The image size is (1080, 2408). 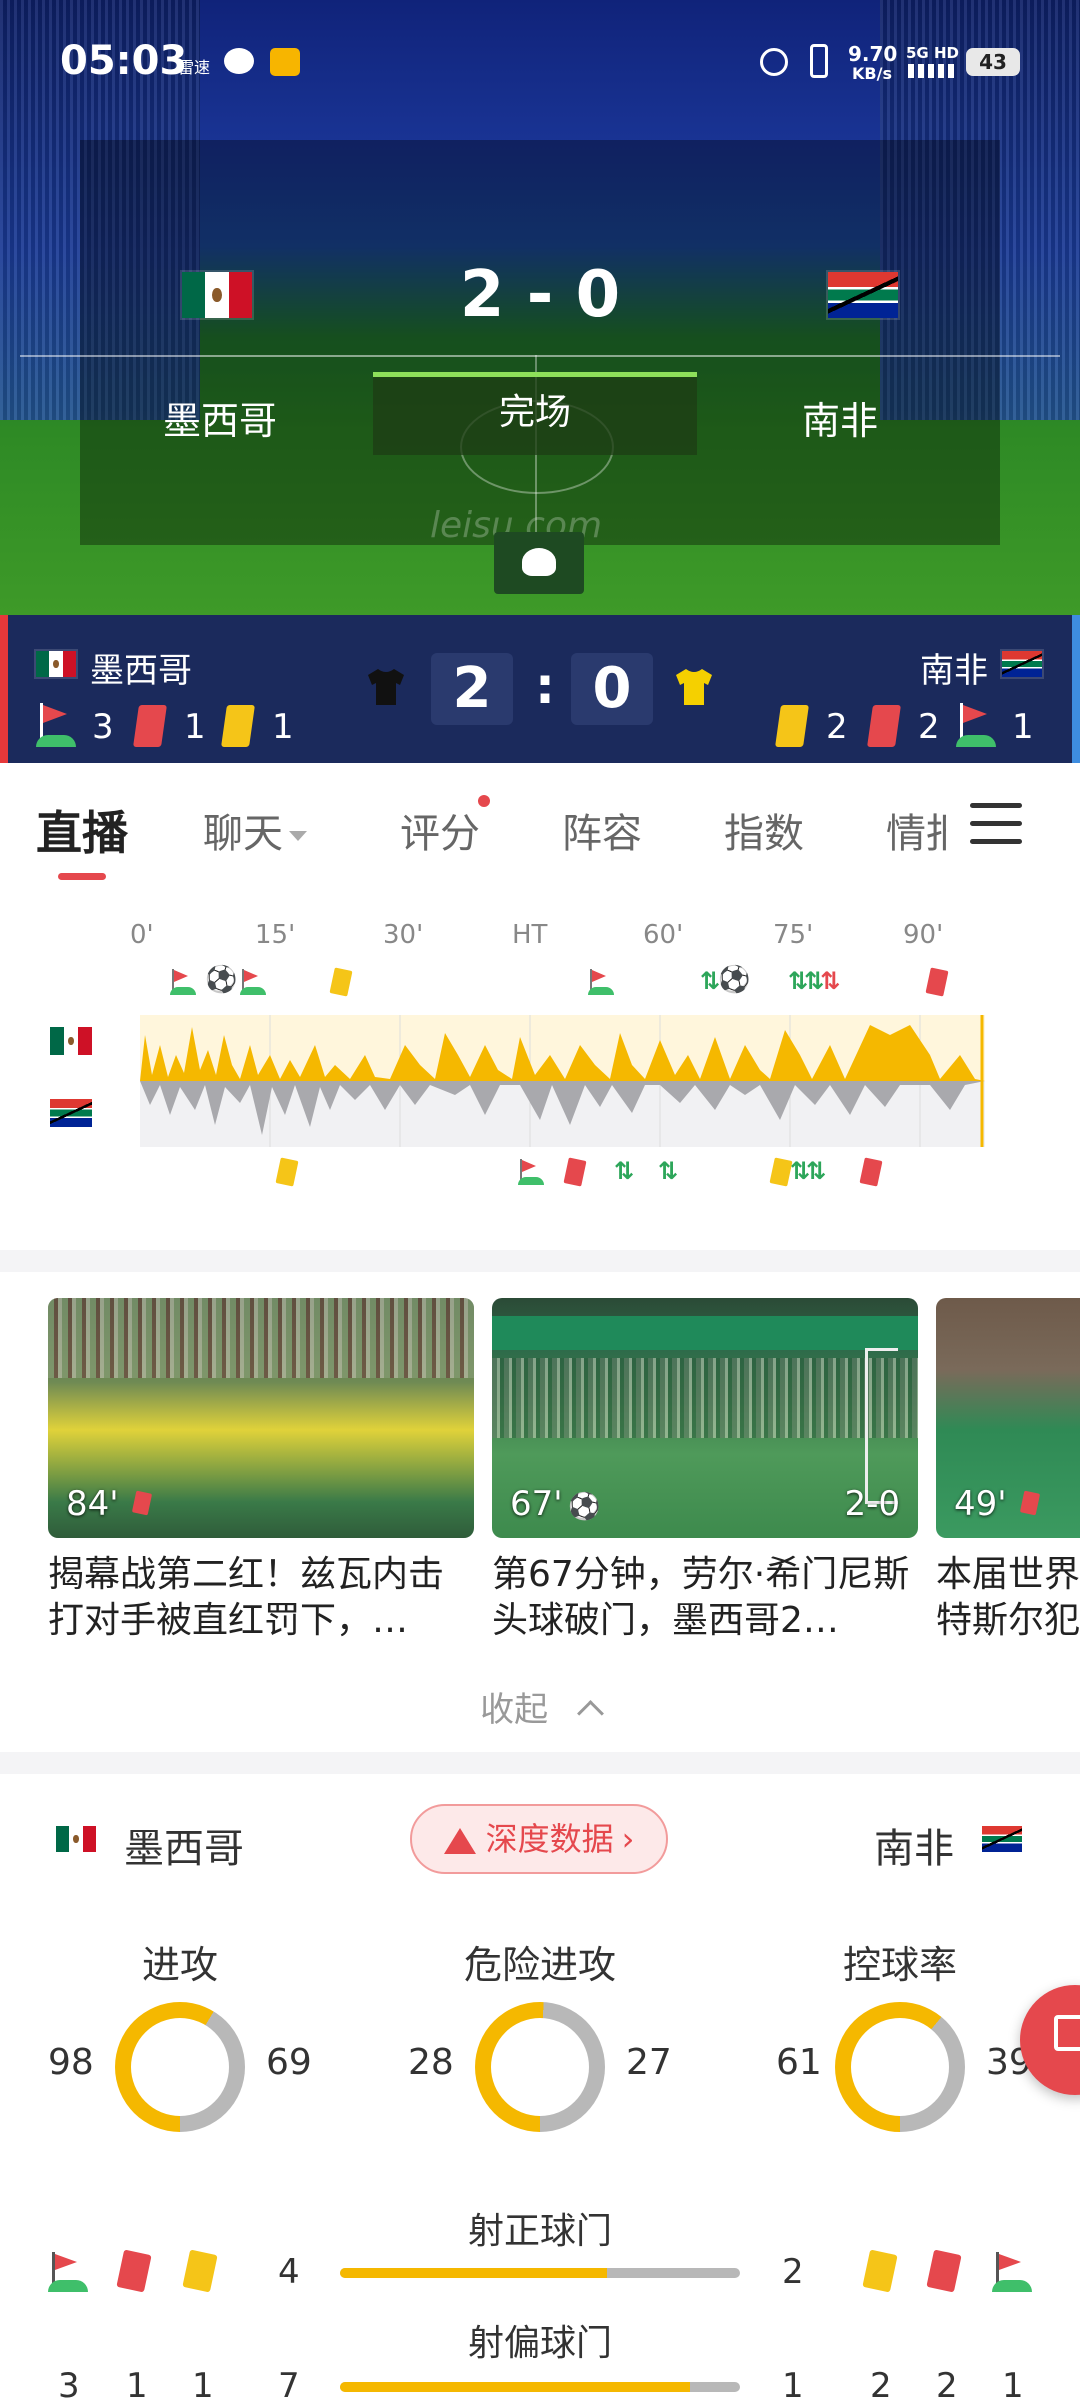 I want to click on status-app-label: 雷速, so click(x=194, y=67).